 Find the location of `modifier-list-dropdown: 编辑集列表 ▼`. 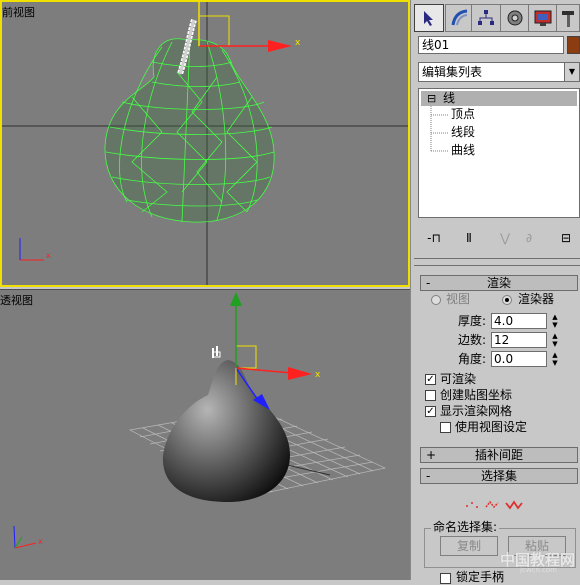

modifier-list-dropdown: 编辑集列表 ▼ is located at coordinates (499, 72).